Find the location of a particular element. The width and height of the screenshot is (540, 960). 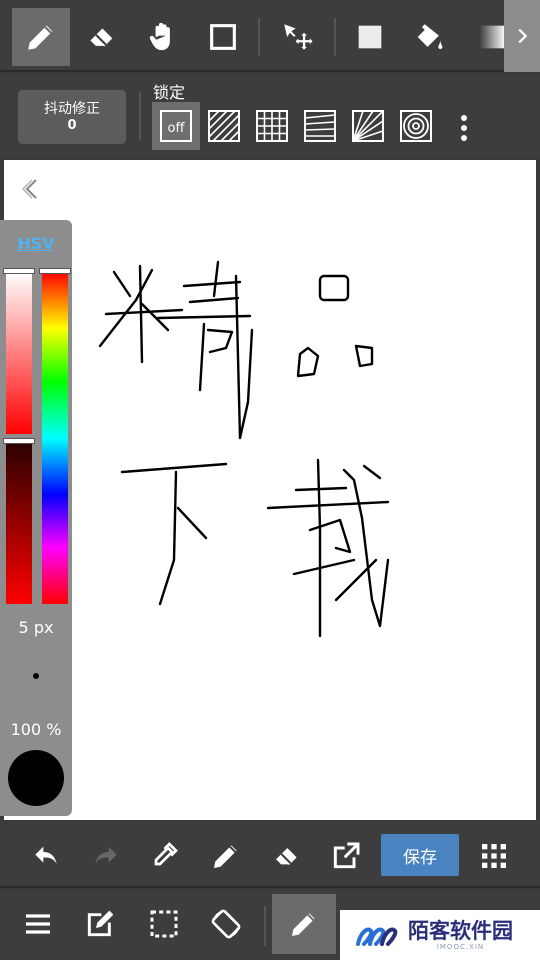

dashed-selection-icon is located at coordinates (164, 924).